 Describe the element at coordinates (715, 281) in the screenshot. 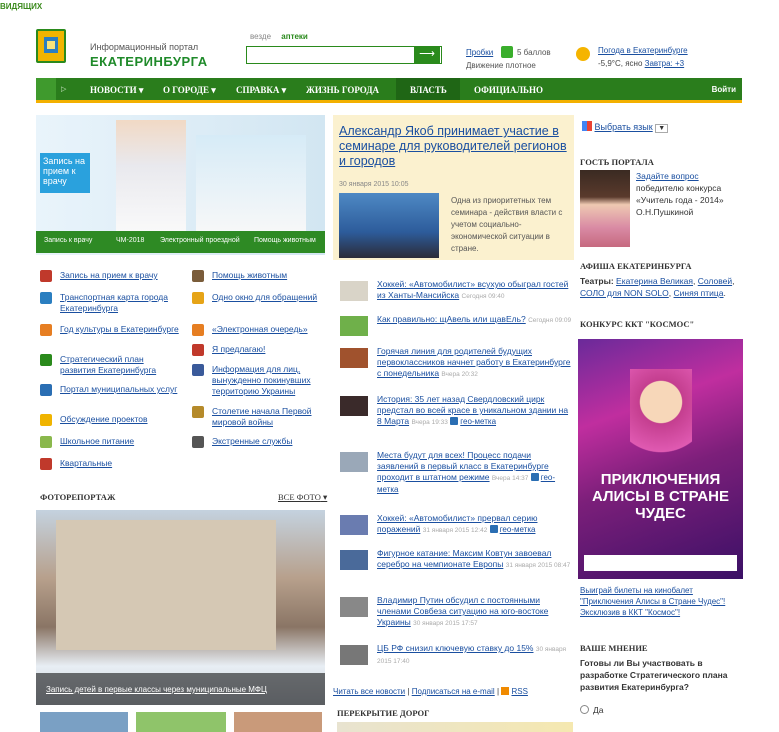

I see `theatre-link: Соловей` at that location.